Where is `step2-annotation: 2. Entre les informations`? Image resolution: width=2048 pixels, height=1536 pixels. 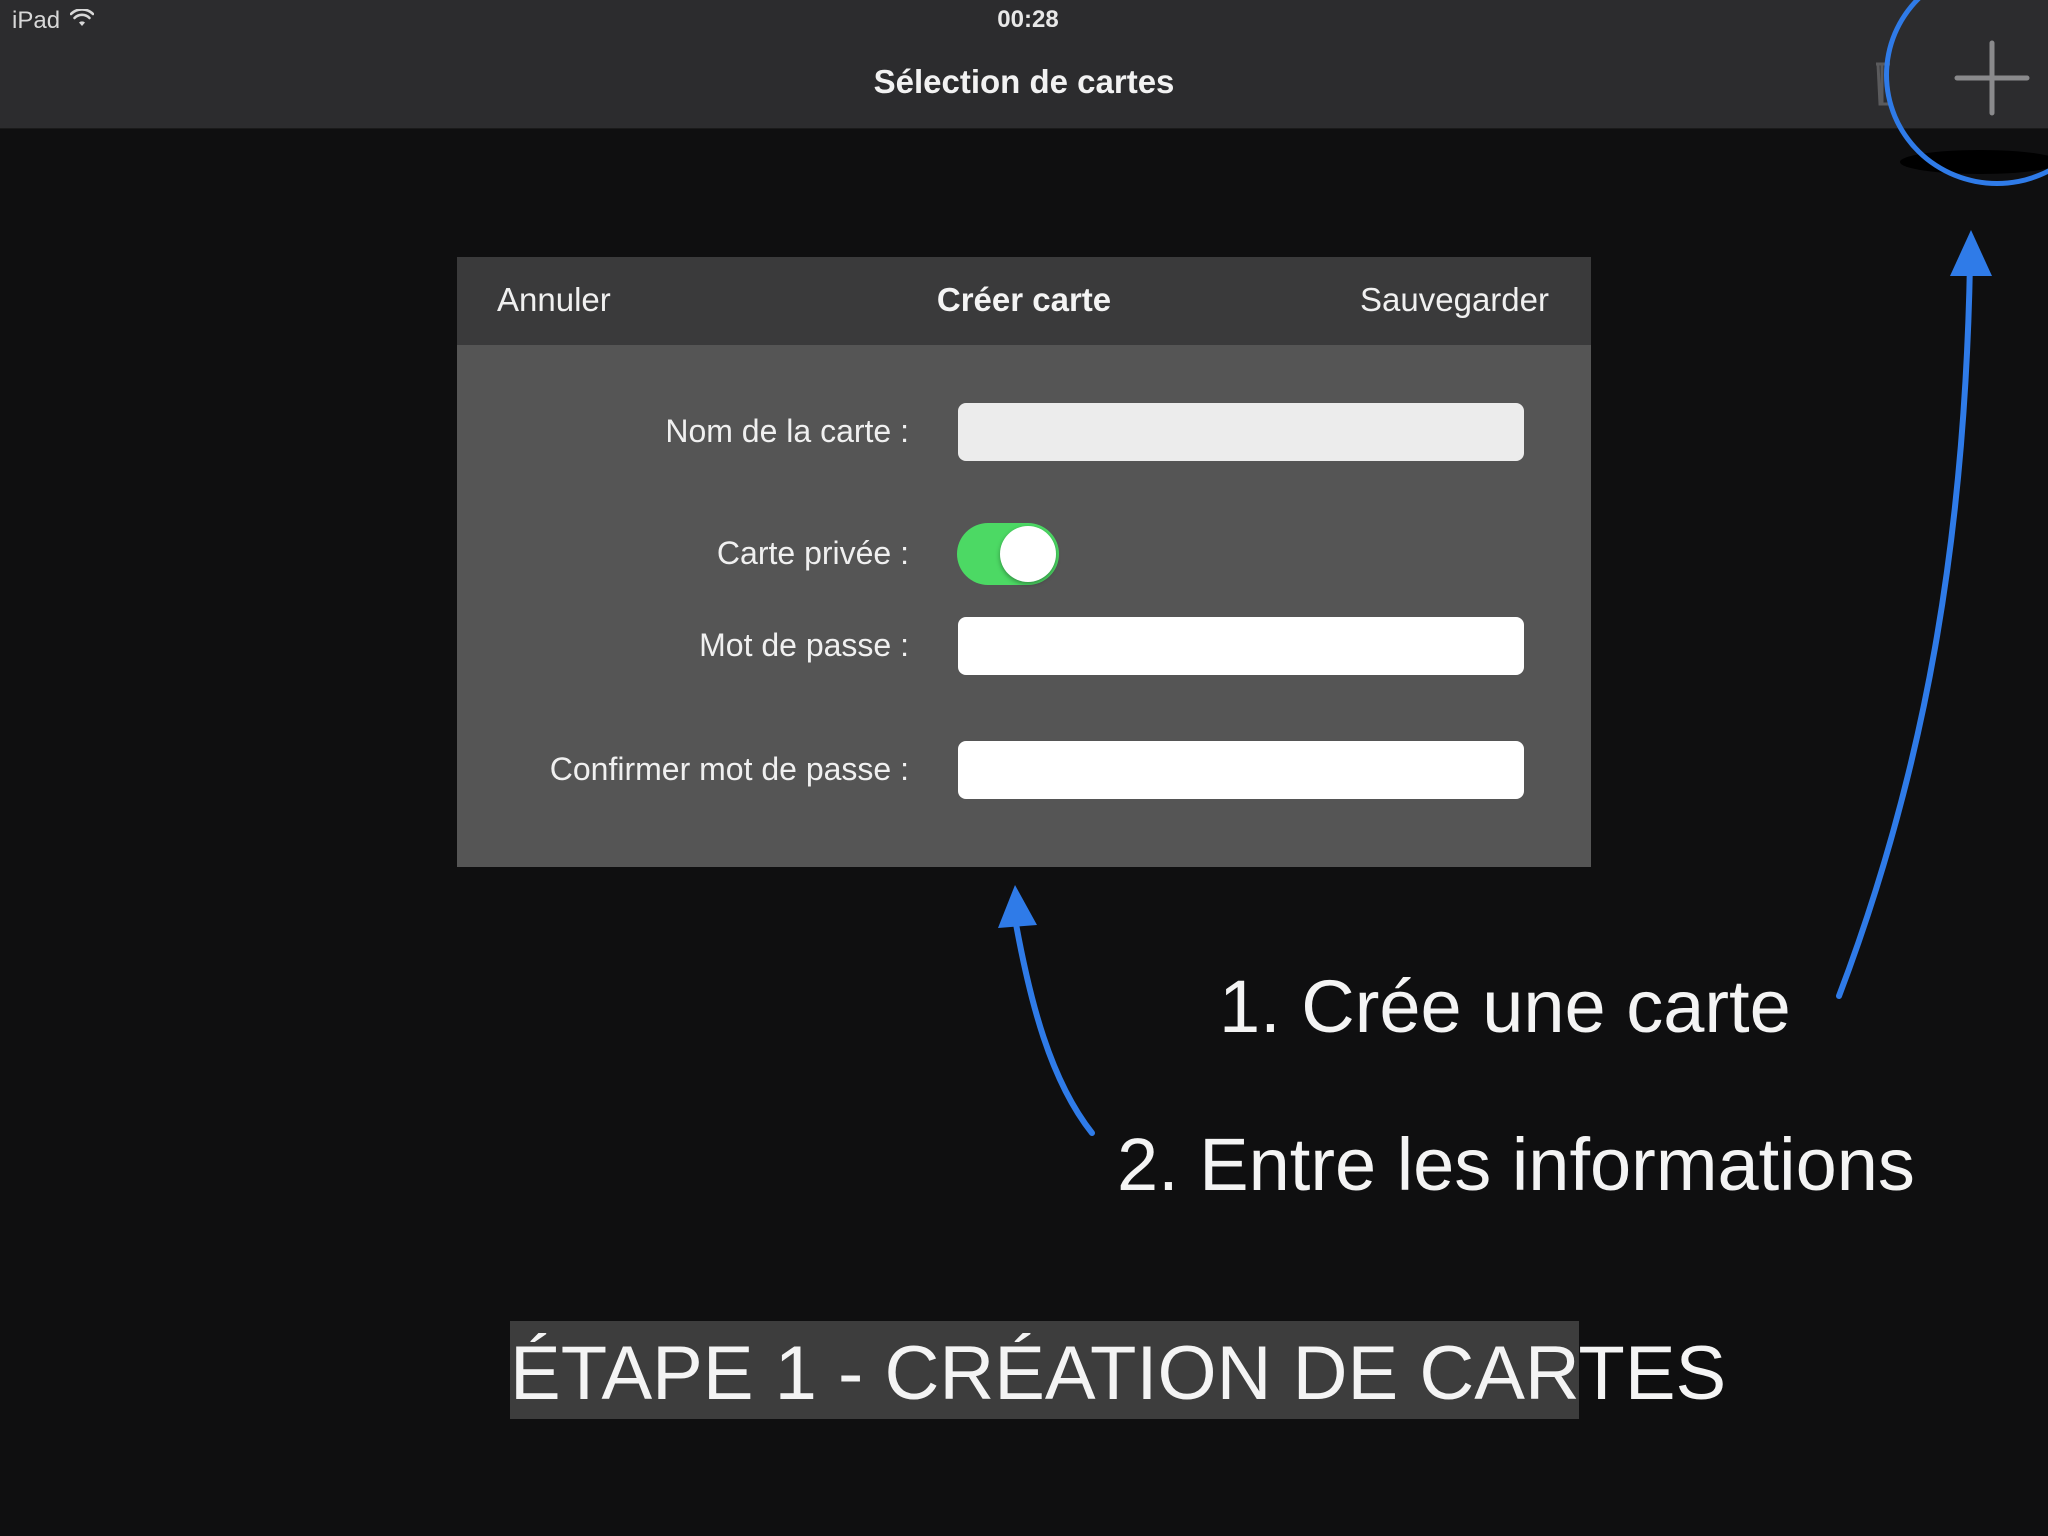 step2-annotation: 2. Entre les informations is located at coordinates (1516, 1164).